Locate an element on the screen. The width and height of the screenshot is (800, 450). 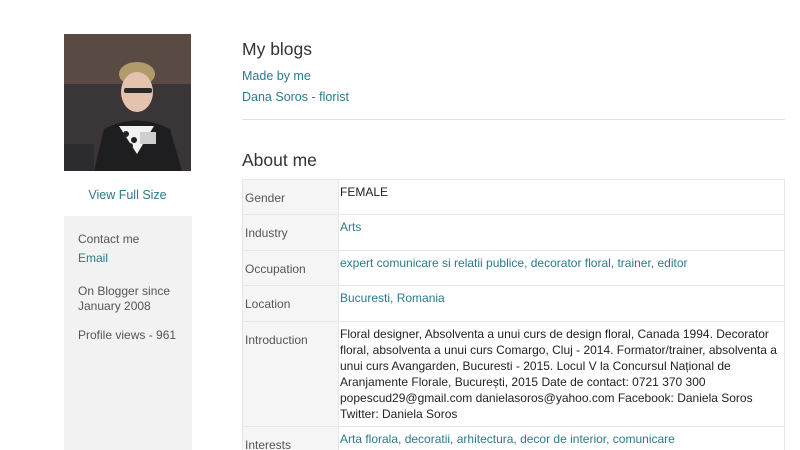
section-divider is located at coordinates (513, 119).